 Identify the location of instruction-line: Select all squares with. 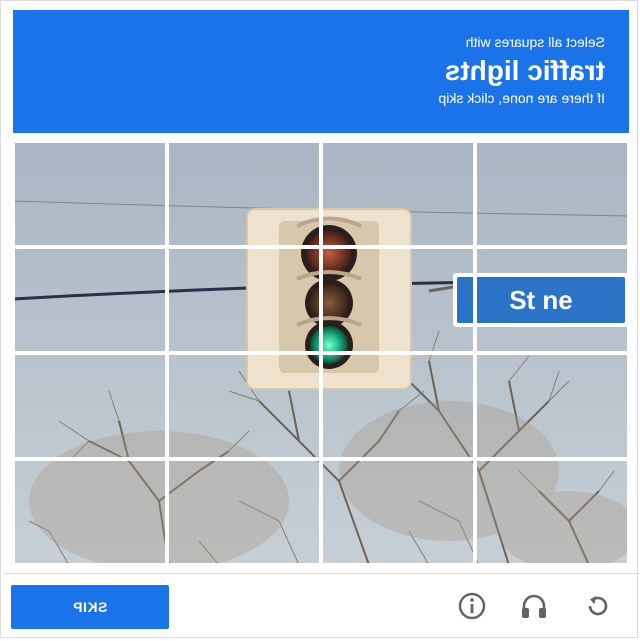
(535, 42).